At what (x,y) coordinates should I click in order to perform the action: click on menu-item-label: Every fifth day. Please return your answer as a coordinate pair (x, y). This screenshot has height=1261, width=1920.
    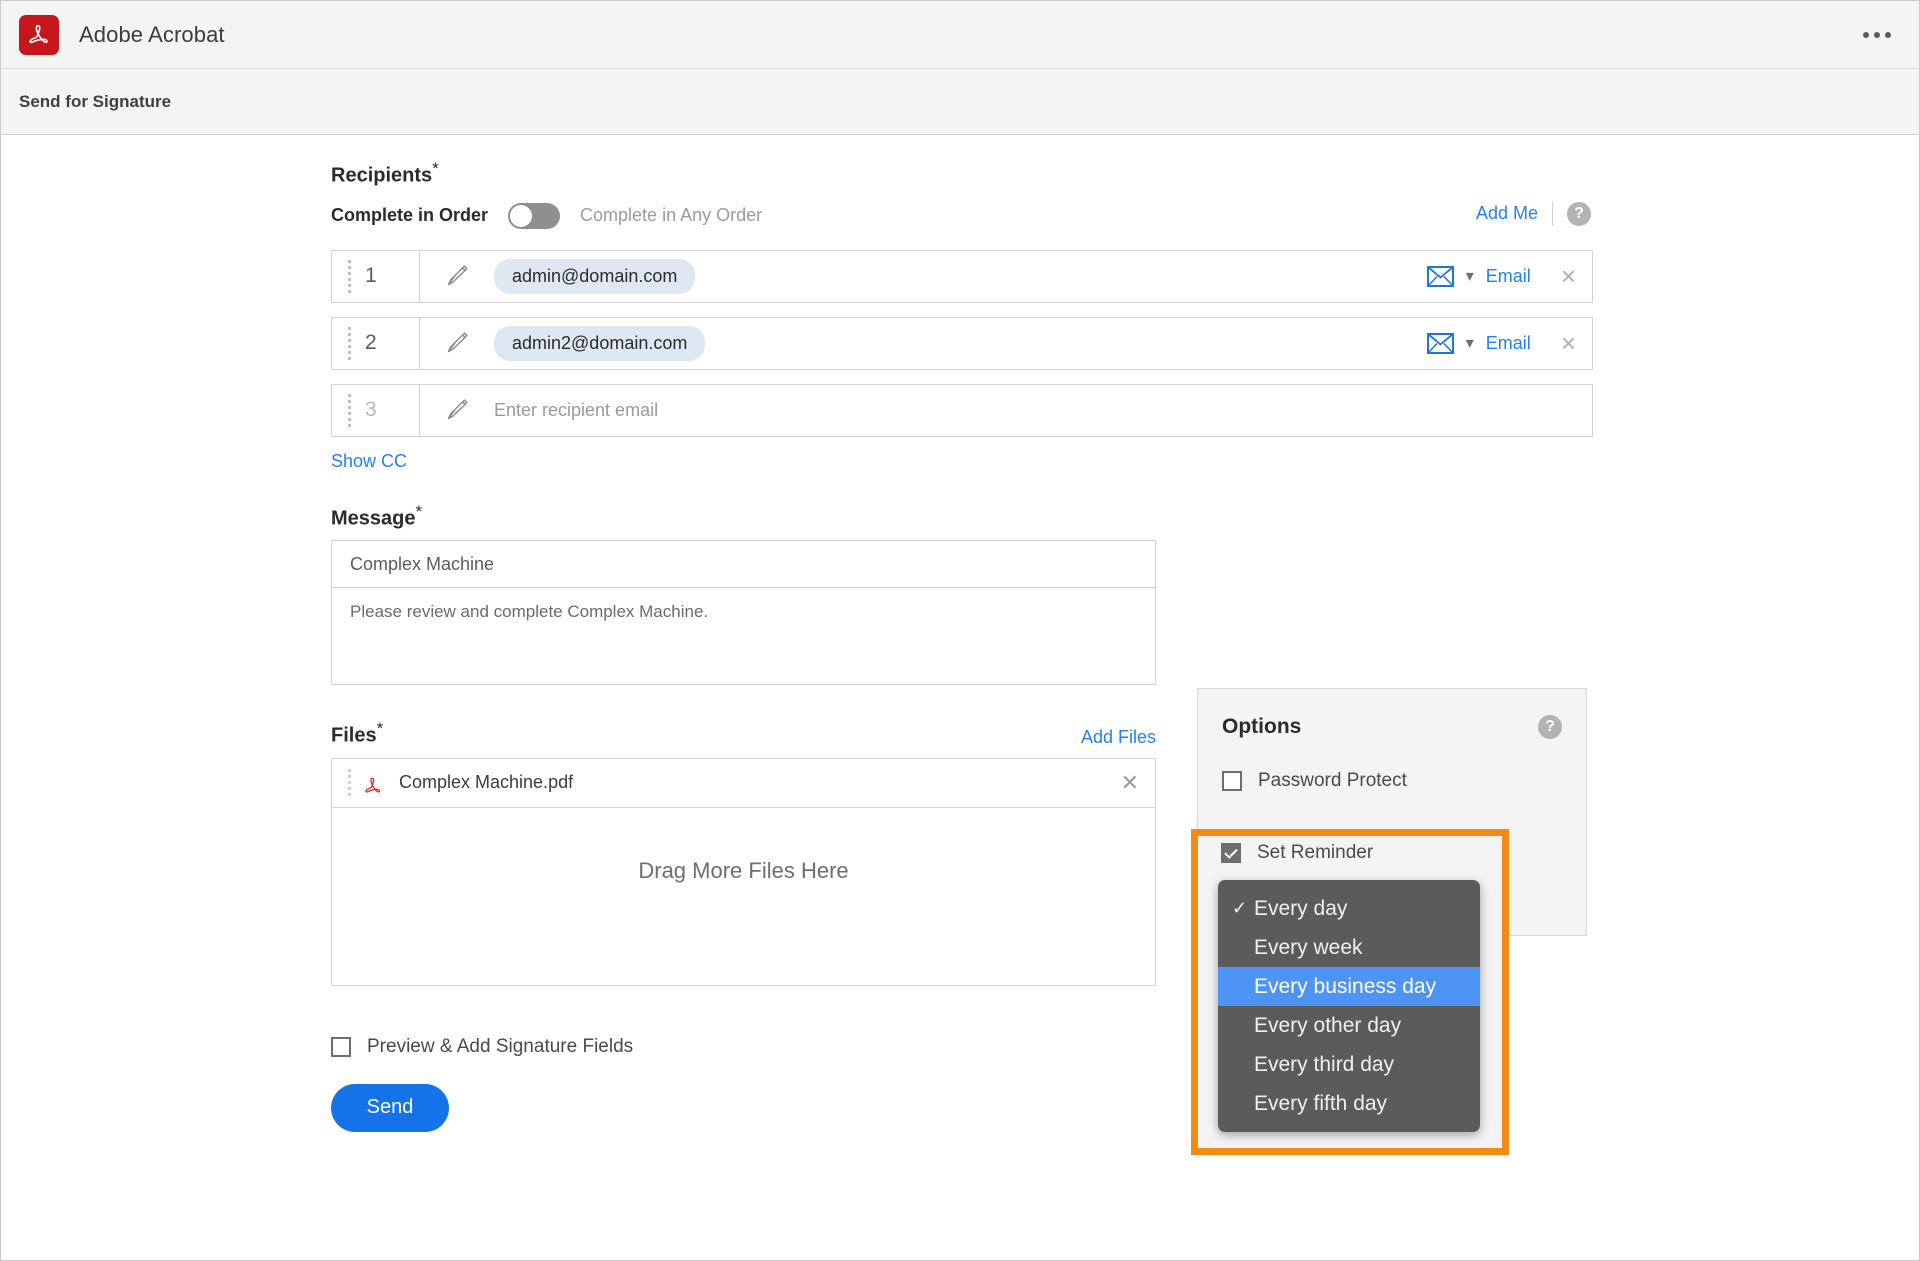
    Looking at the image, I should click on (1321, 1103).